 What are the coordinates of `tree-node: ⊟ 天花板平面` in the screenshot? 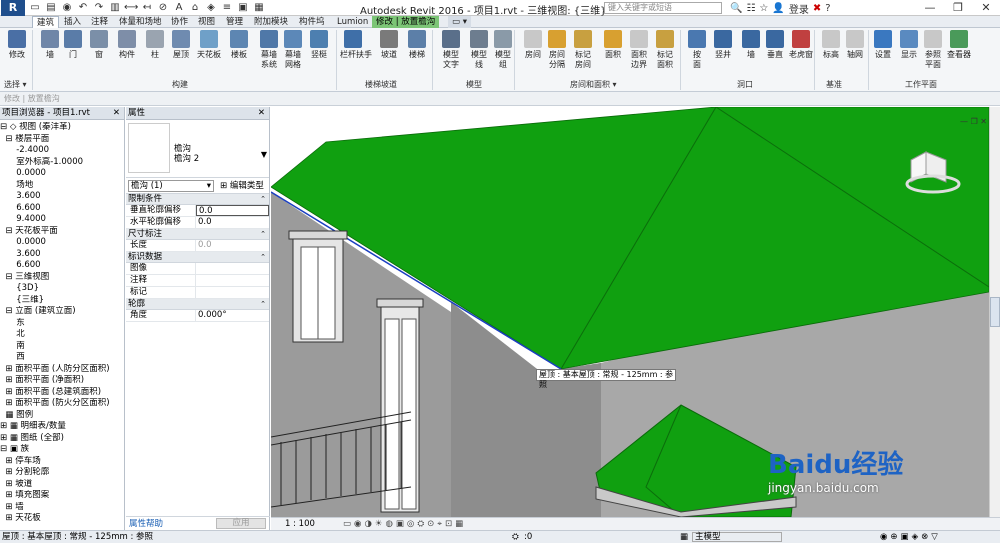 It's located at (62, 232).